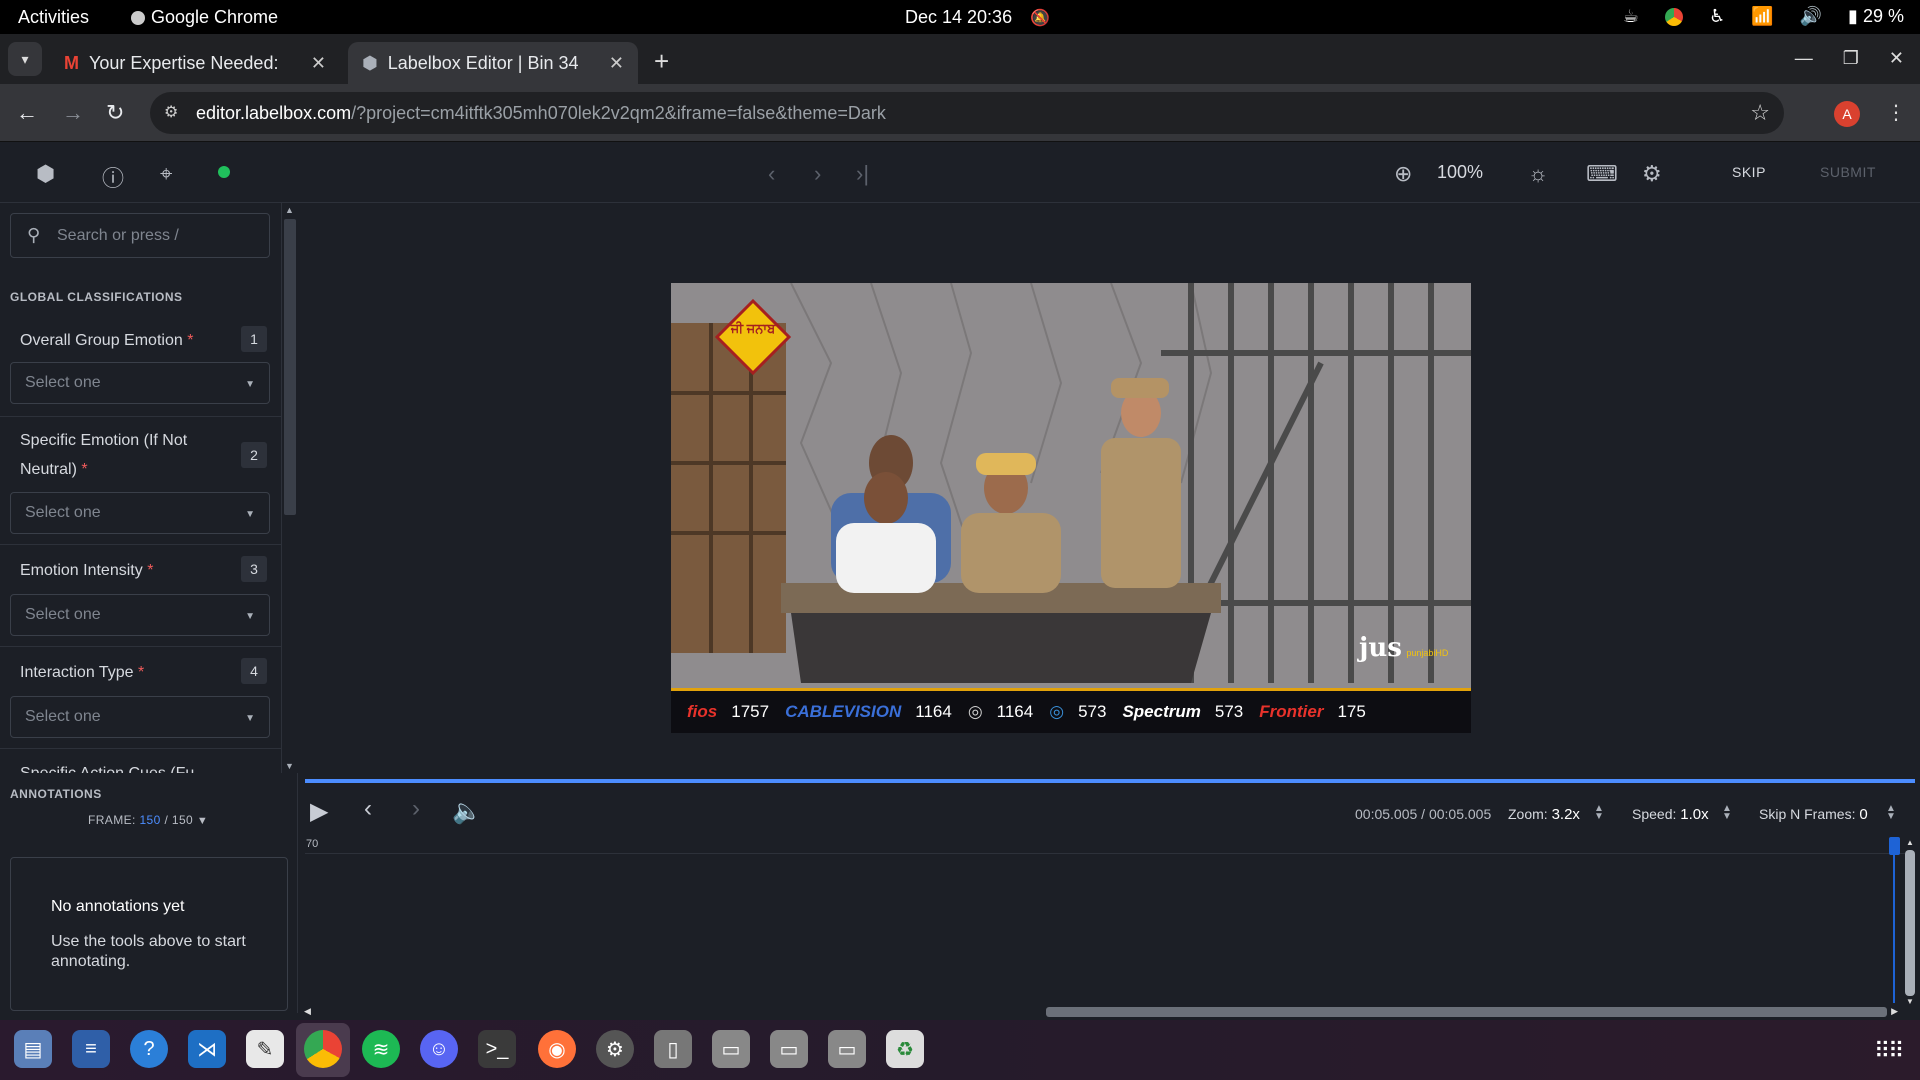  I want to click on required-marker: *, so click(141, 672).